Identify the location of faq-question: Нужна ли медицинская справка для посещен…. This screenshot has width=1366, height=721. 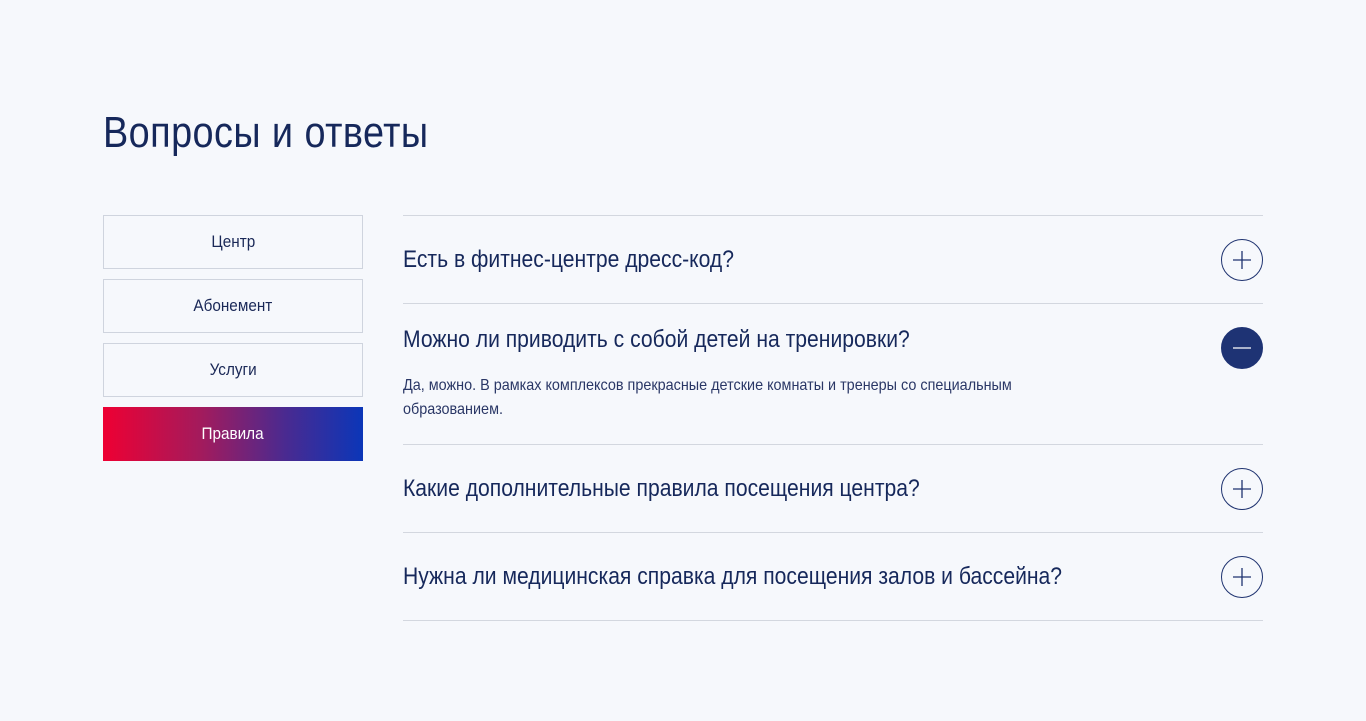
(732, 577).